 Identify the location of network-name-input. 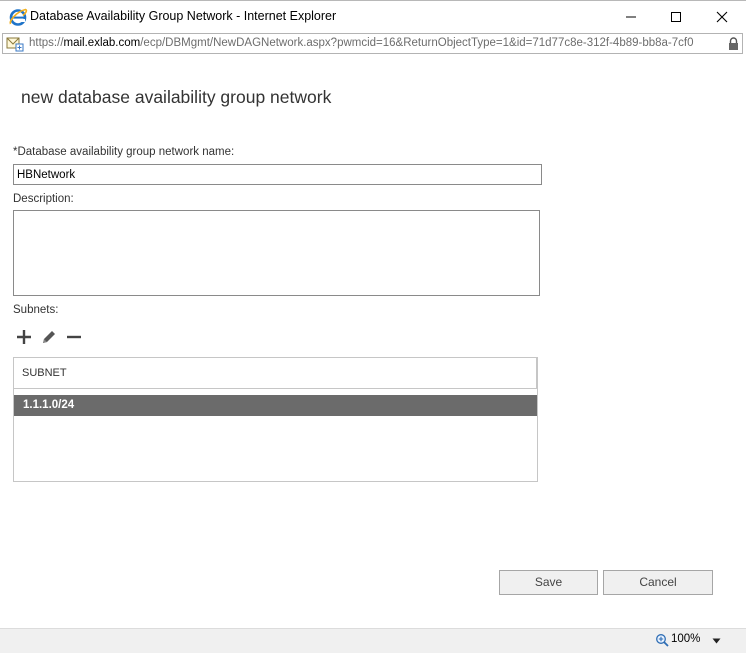
(277, 174).